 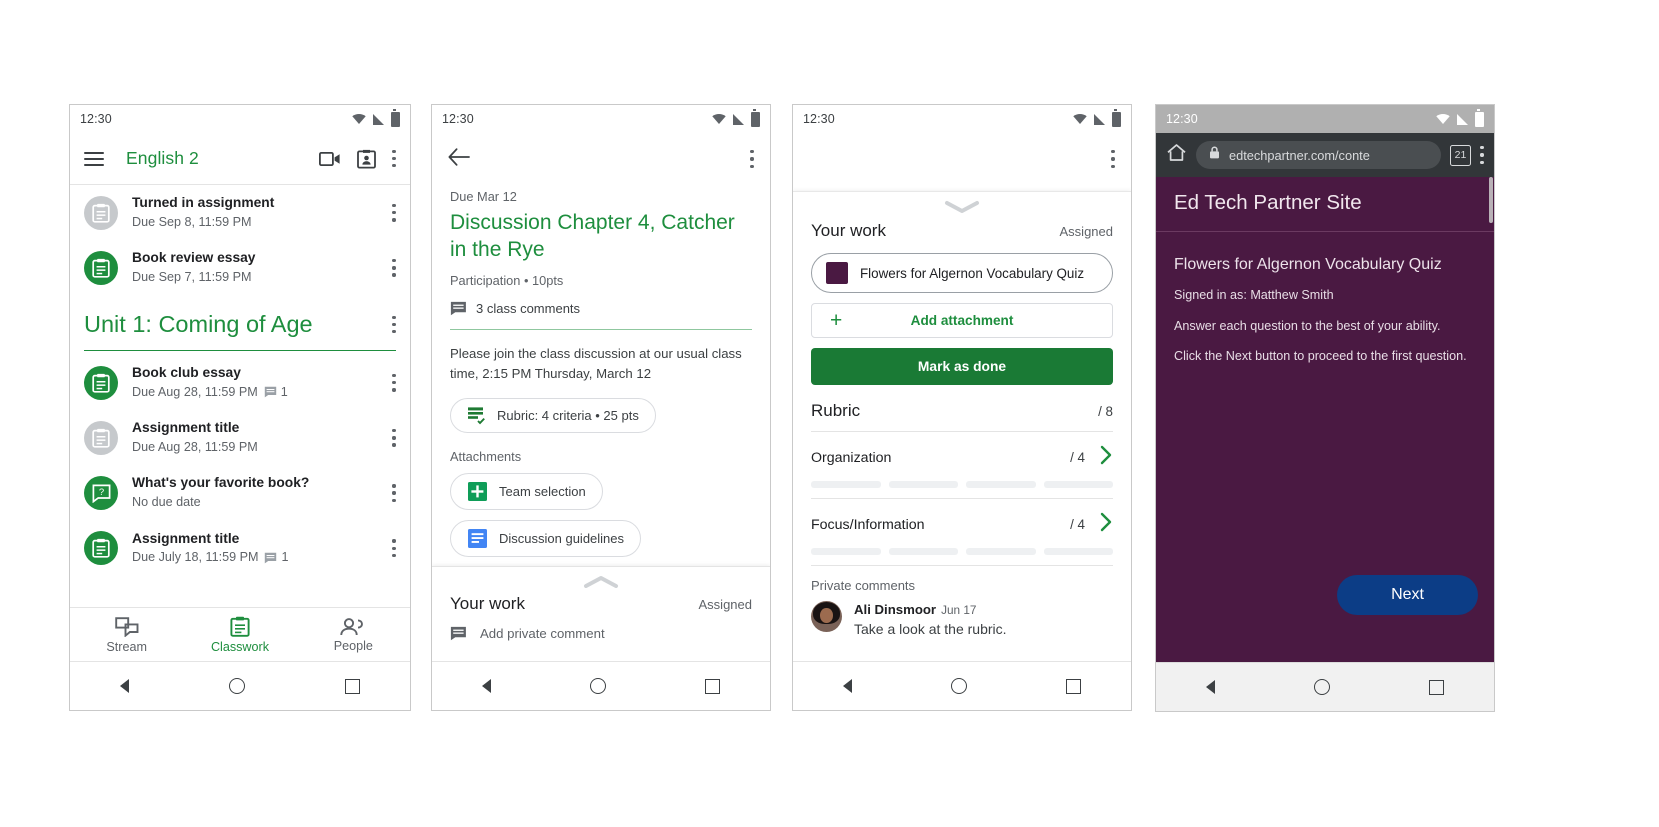 What do you see at coordinates (192, 221) in the screenshot?
I see `item-subtitle: Due Sep 8, 11:59 PM` at bounding box center [192, 221].